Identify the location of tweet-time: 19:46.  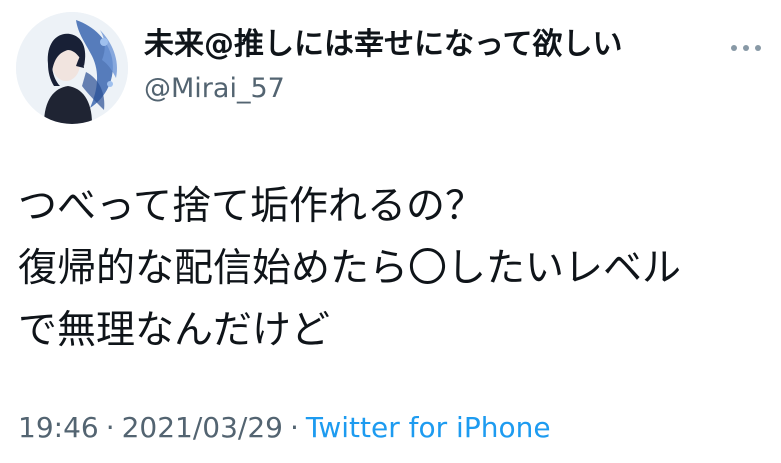
(58, 427).